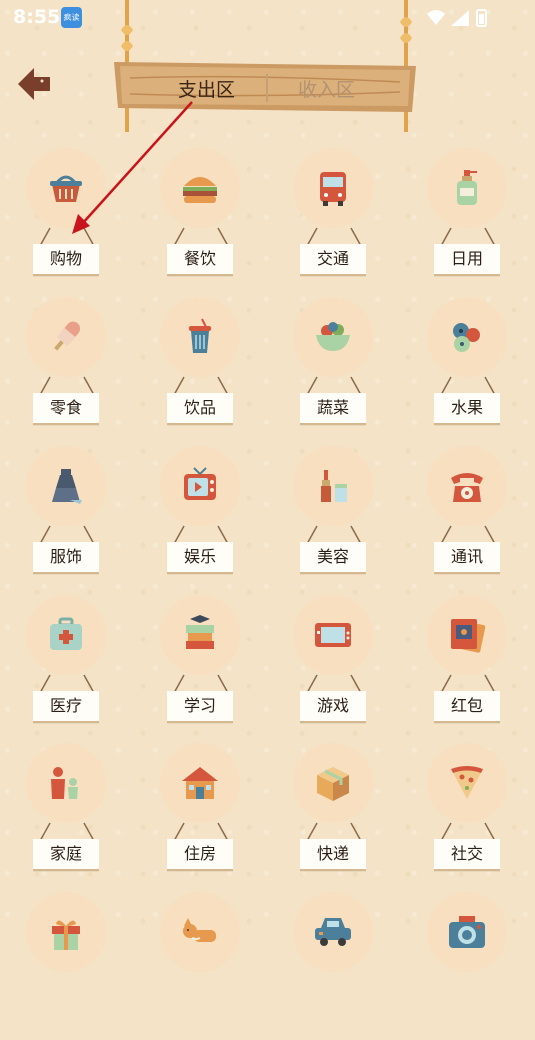 Image resolution: width=535 pixels, height=1040 pixels. I want to click on category-item: 学习, so click(201, 669).